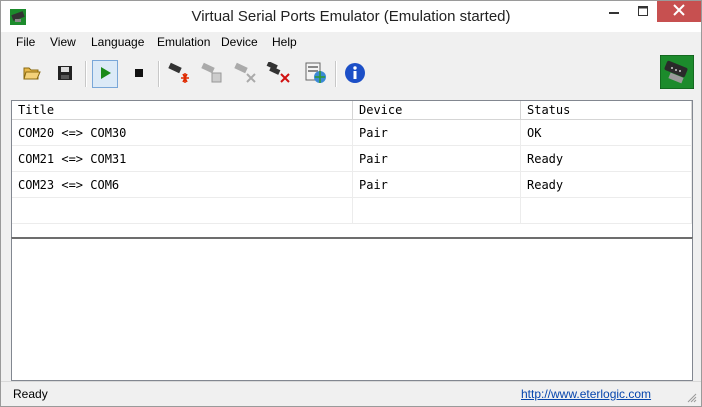  I want to click on stop-icon, so click(139, 74).